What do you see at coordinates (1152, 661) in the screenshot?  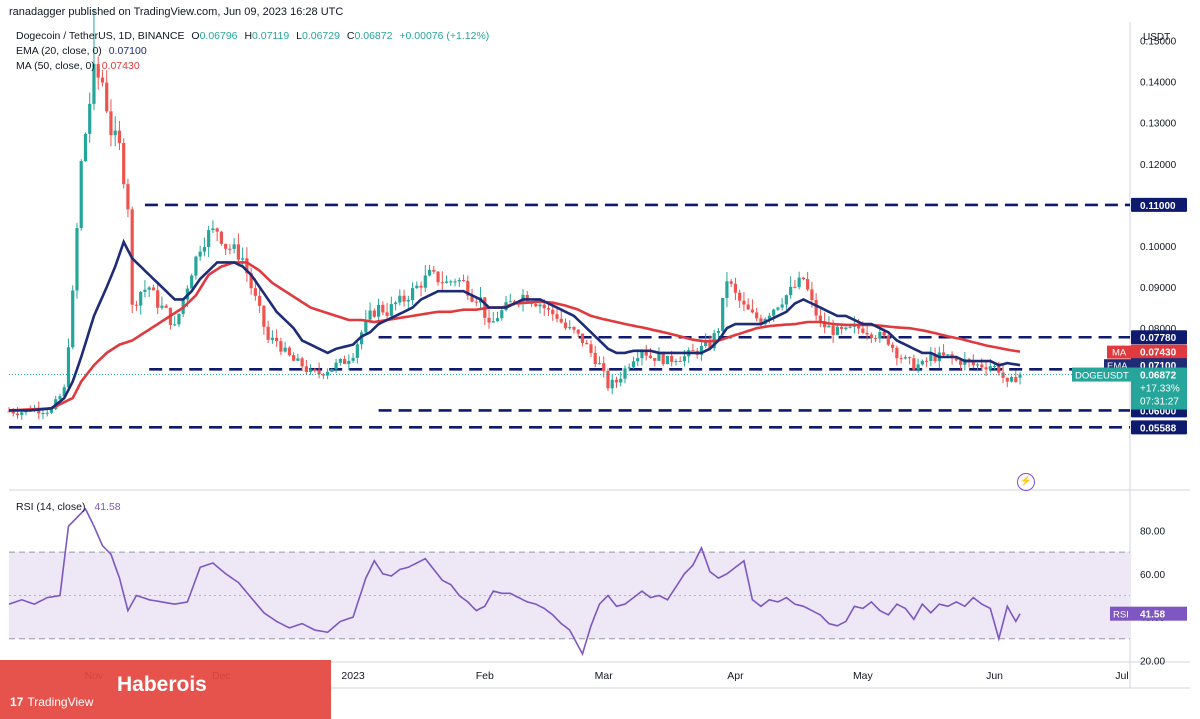 I see `rsi-tick-label: 20.00` at bounding box center [1152, 661].